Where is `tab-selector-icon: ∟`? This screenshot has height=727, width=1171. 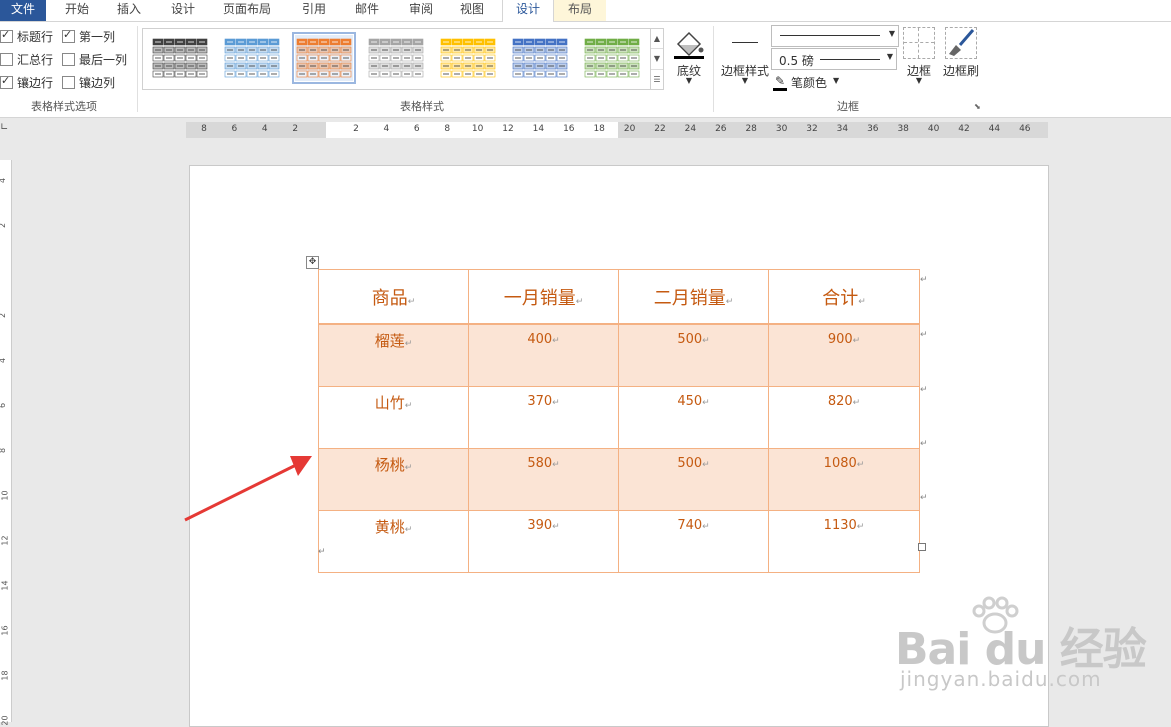 tab-selector-icon: ∟ is located at coordinates (5, 130).